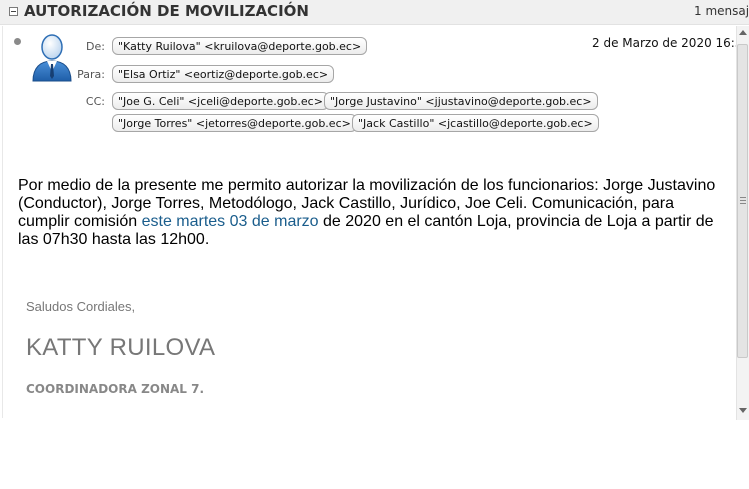 The image size is (749, 489). What do you see at coordinates (374, 12) in the screenshot?
I see `thread-header: AUTORIZACIÓN DE MOVILIZACIÓN 1 mensaje` at bounding box center [374, 12].